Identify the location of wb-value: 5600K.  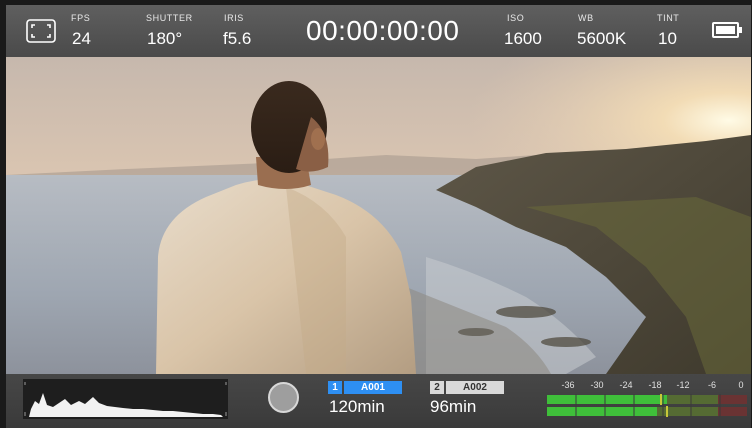
(602, 38).